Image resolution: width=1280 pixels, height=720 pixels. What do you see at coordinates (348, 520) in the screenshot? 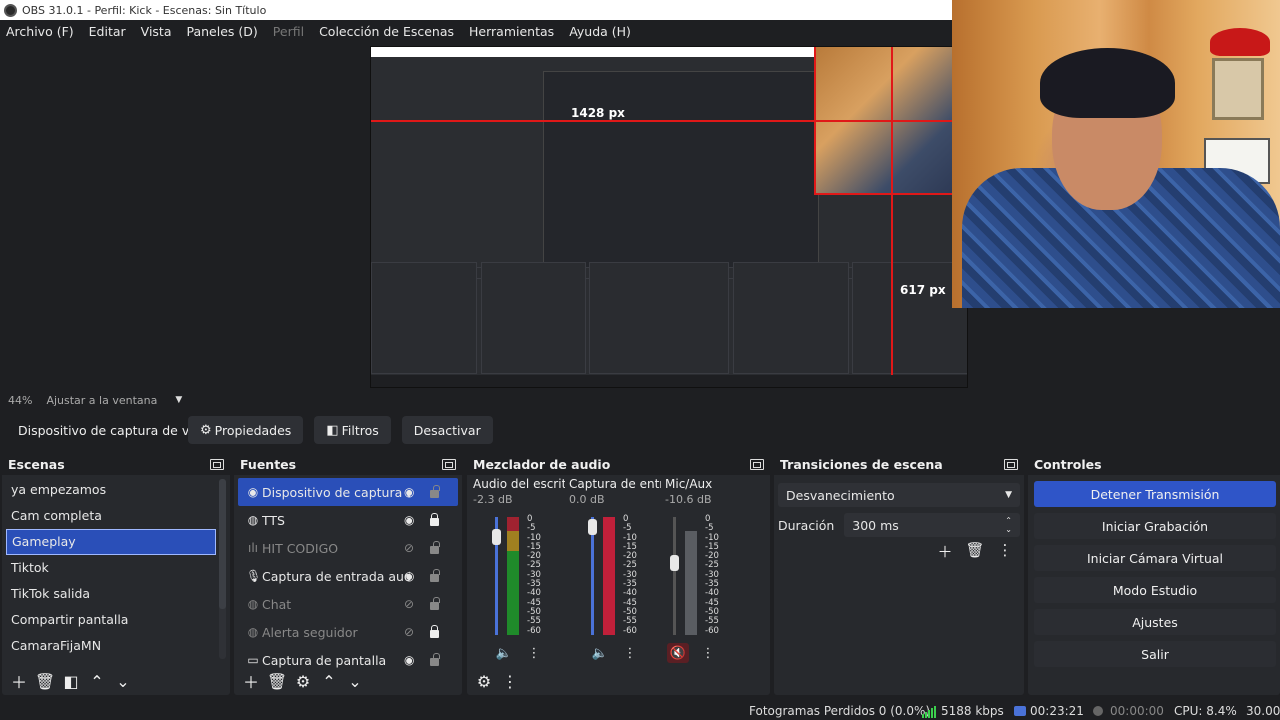
I see `source-item: ◍ TTS ◉` at bounding box center [348, 520].